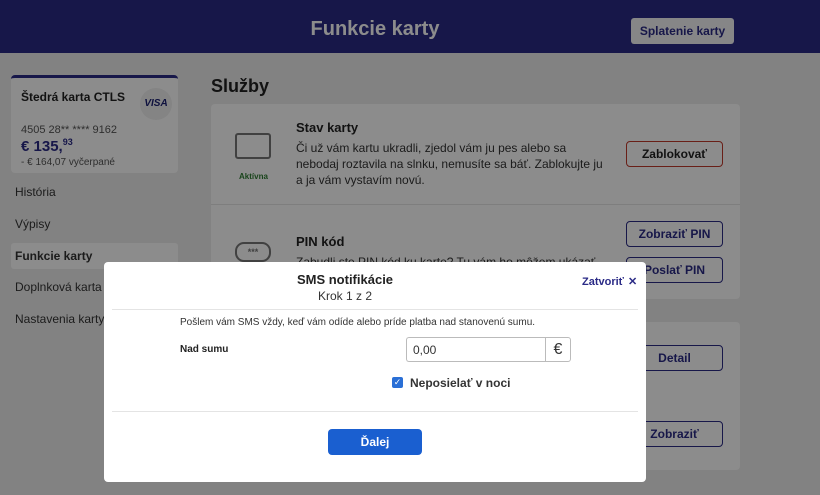  I want to click on next-button: Ďalej, so click(375, 442).